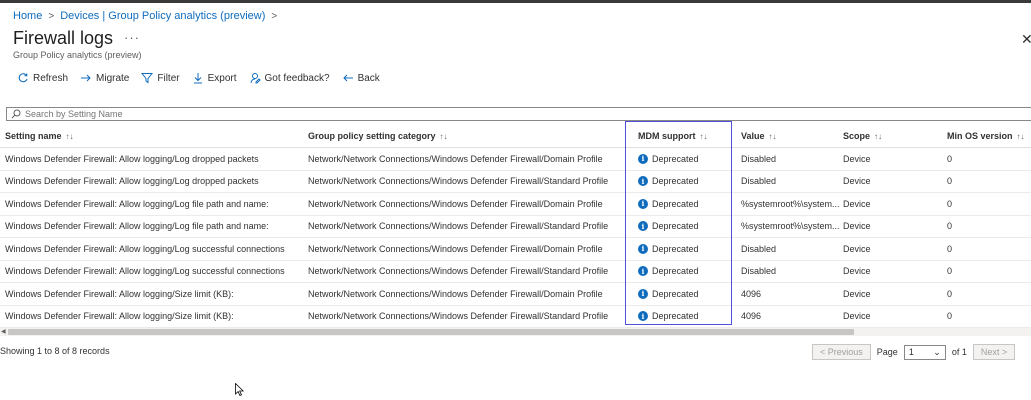 This screenshot has width=1031, height=400. Describe the element at coordinates (431, 332) in the screenshot. I see `scrollbar-thumb` at that location.